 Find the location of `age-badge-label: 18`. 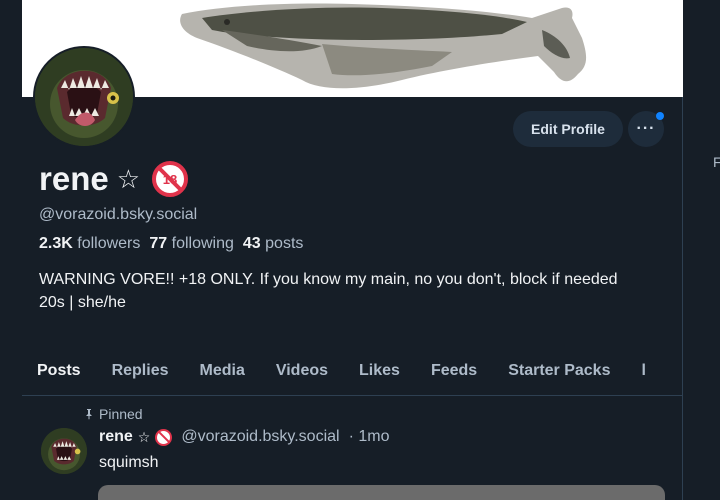

age-badge-label: 18 is located at coordinates (170, 179).